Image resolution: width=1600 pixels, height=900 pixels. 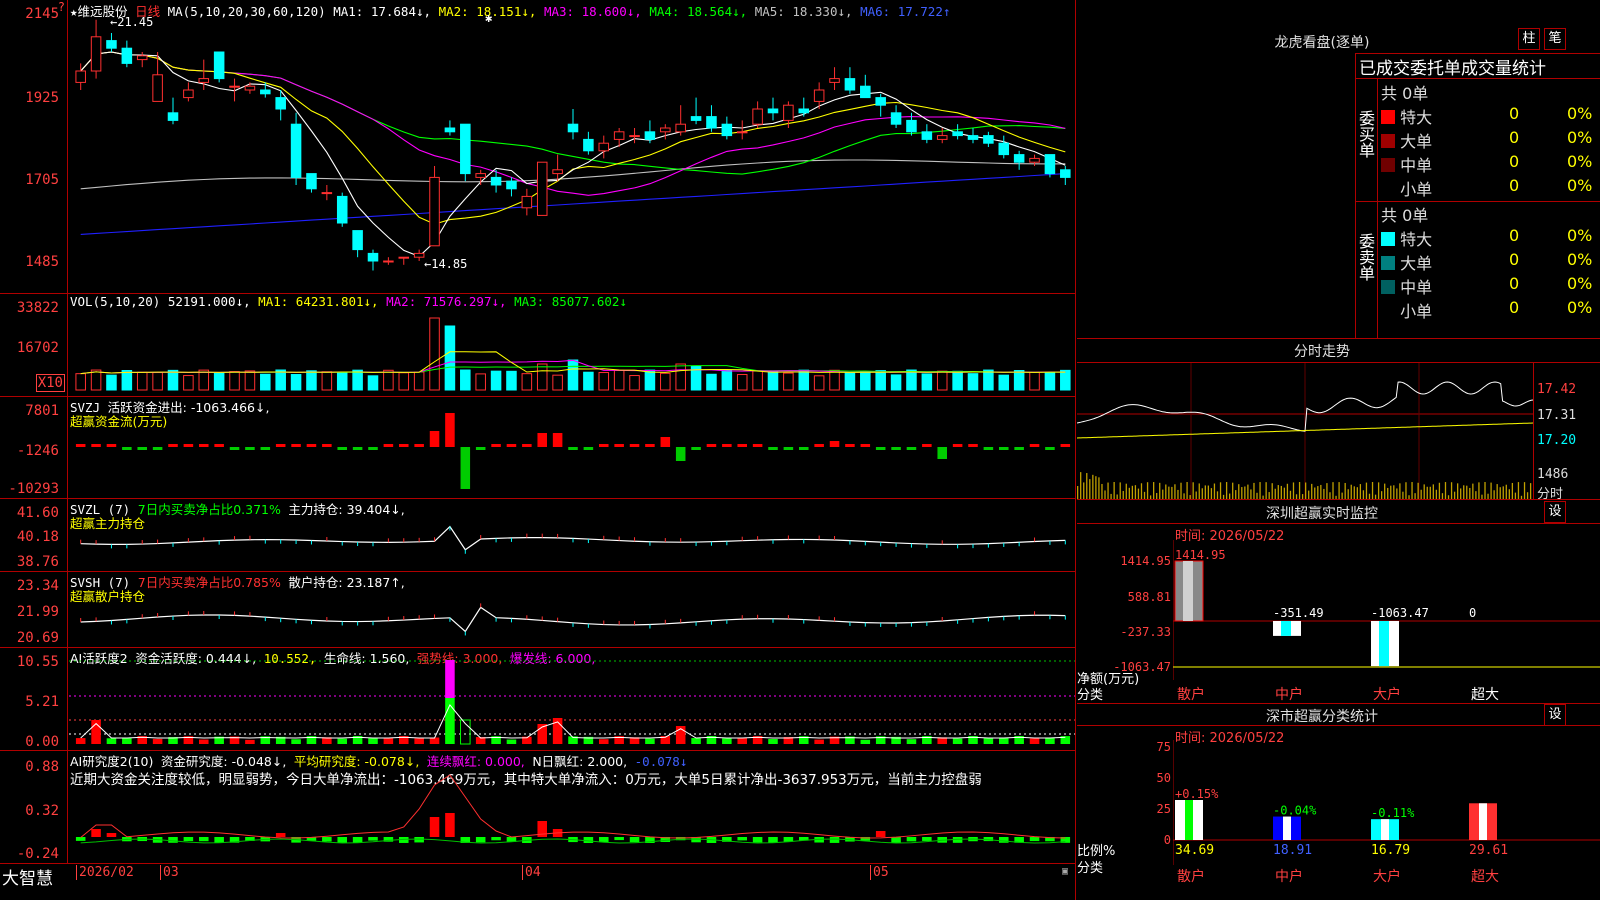 What do you see at coordinates (1555, 512) in the screenshot?
I see `sz-monitor-settings-button: 设` at bounding box center [1555, 512].